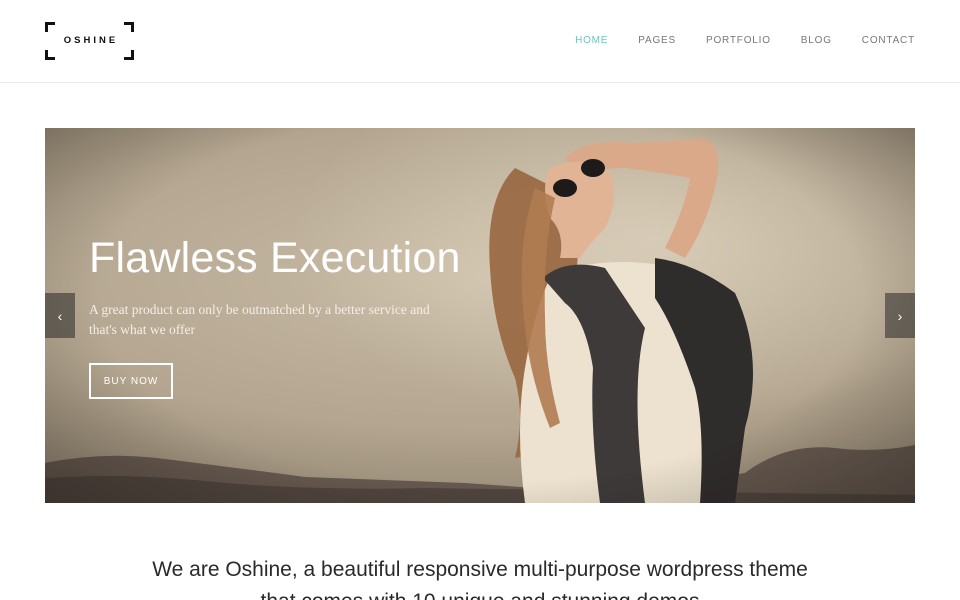  What do you see at coordinates (657, 40) in the screenshot?
I see `nav-item-pages: PAGES` at bounding box center [657, 40].